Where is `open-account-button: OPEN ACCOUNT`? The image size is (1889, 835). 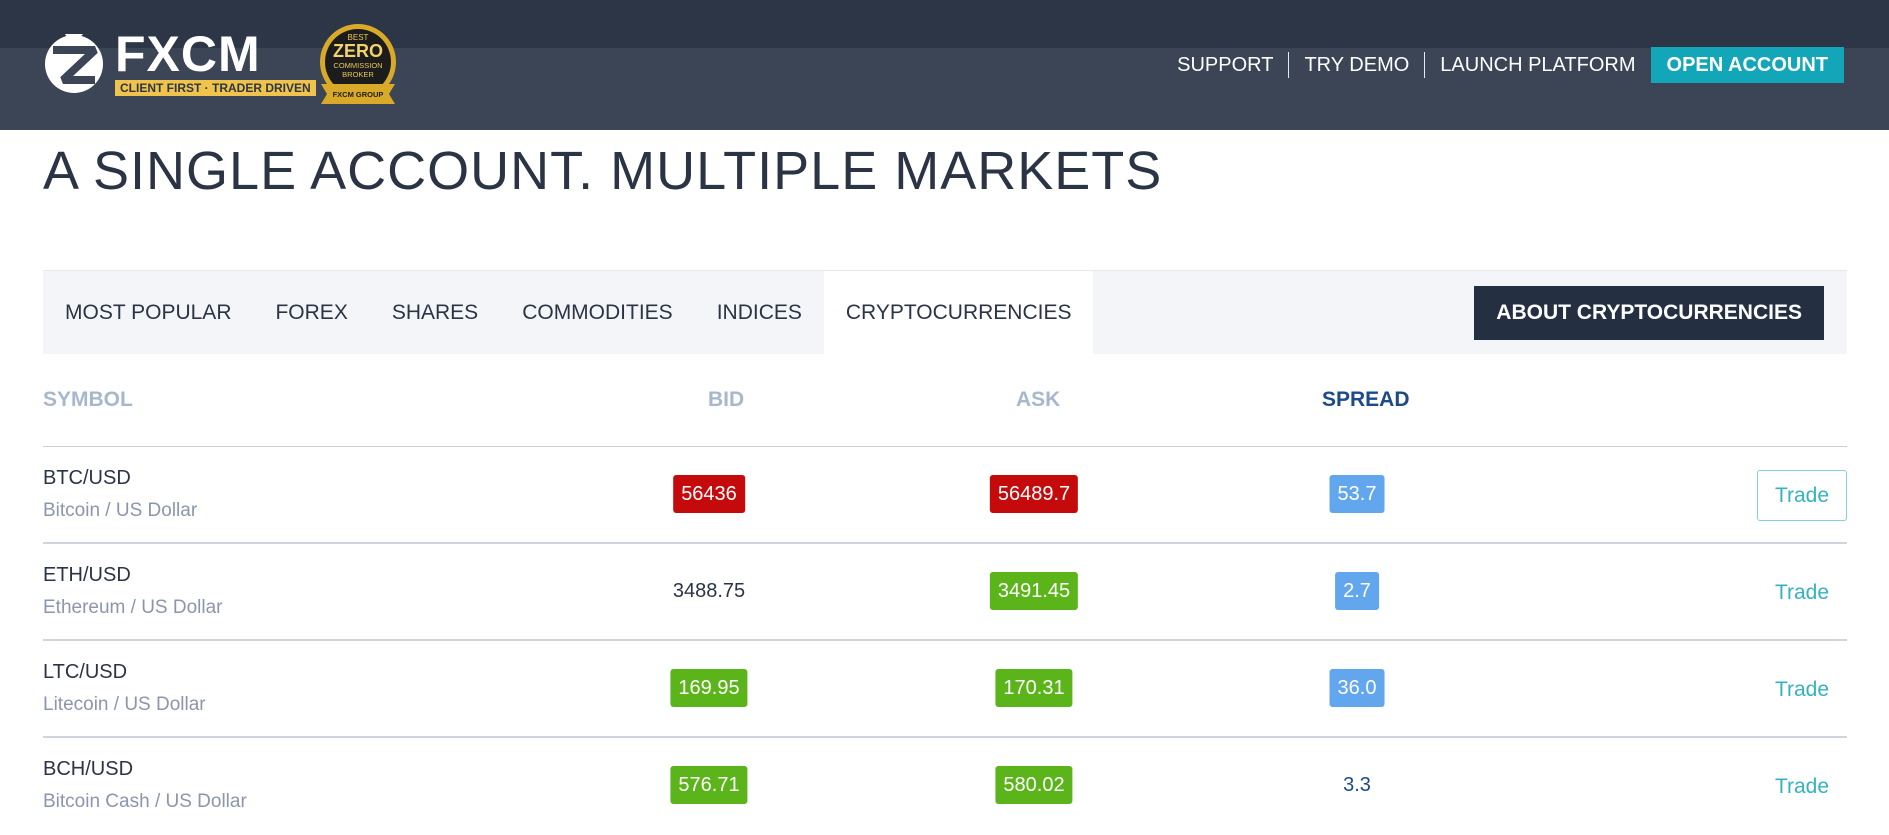
open-account-button: OPEN ACCOUNT is located at coordinates (1747, 65).